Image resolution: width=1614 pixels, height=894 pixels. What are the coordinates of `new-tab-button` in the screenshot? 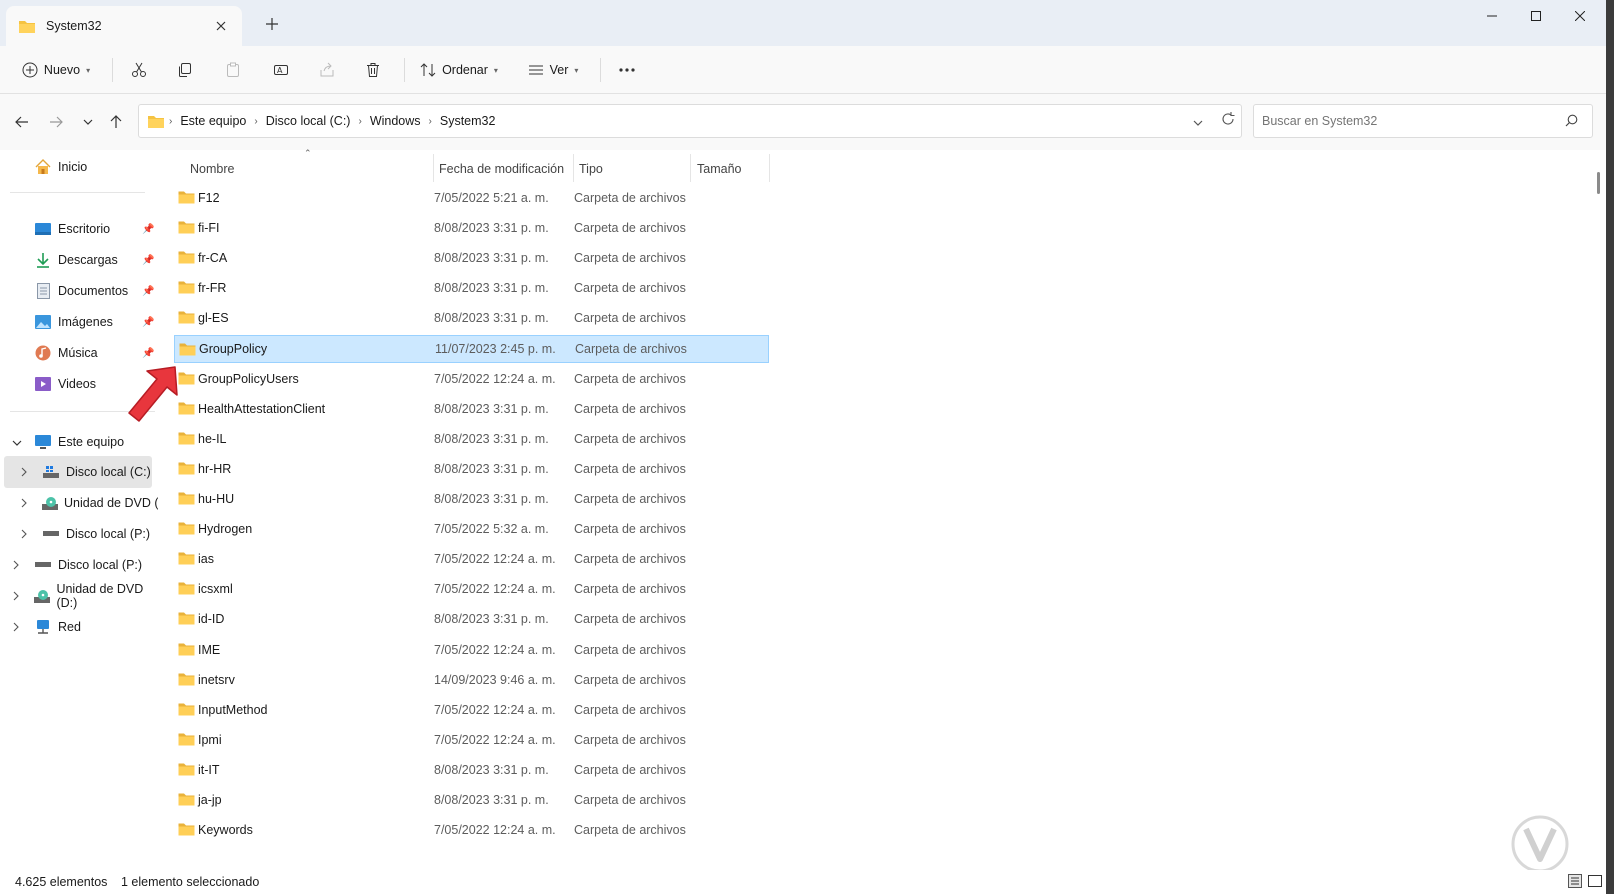 It's located at (272, 24).